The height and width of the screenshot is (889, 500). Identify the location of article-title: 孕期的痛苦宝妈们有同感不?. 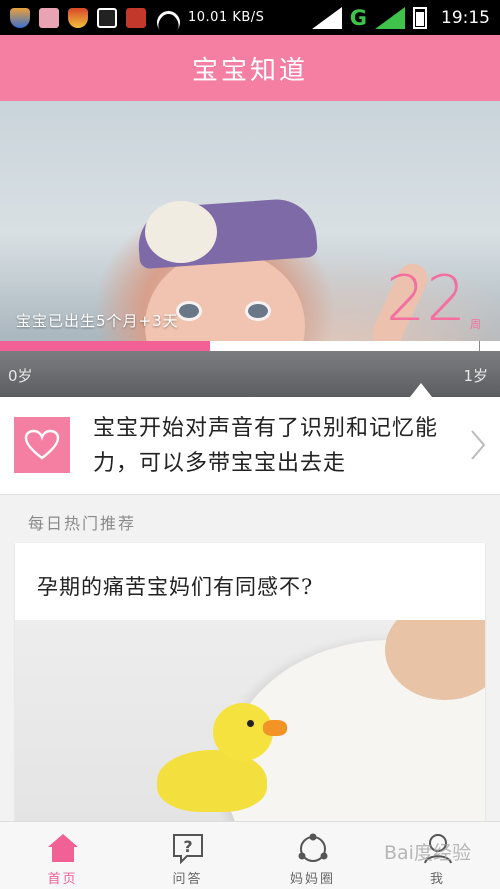
(175, 586).